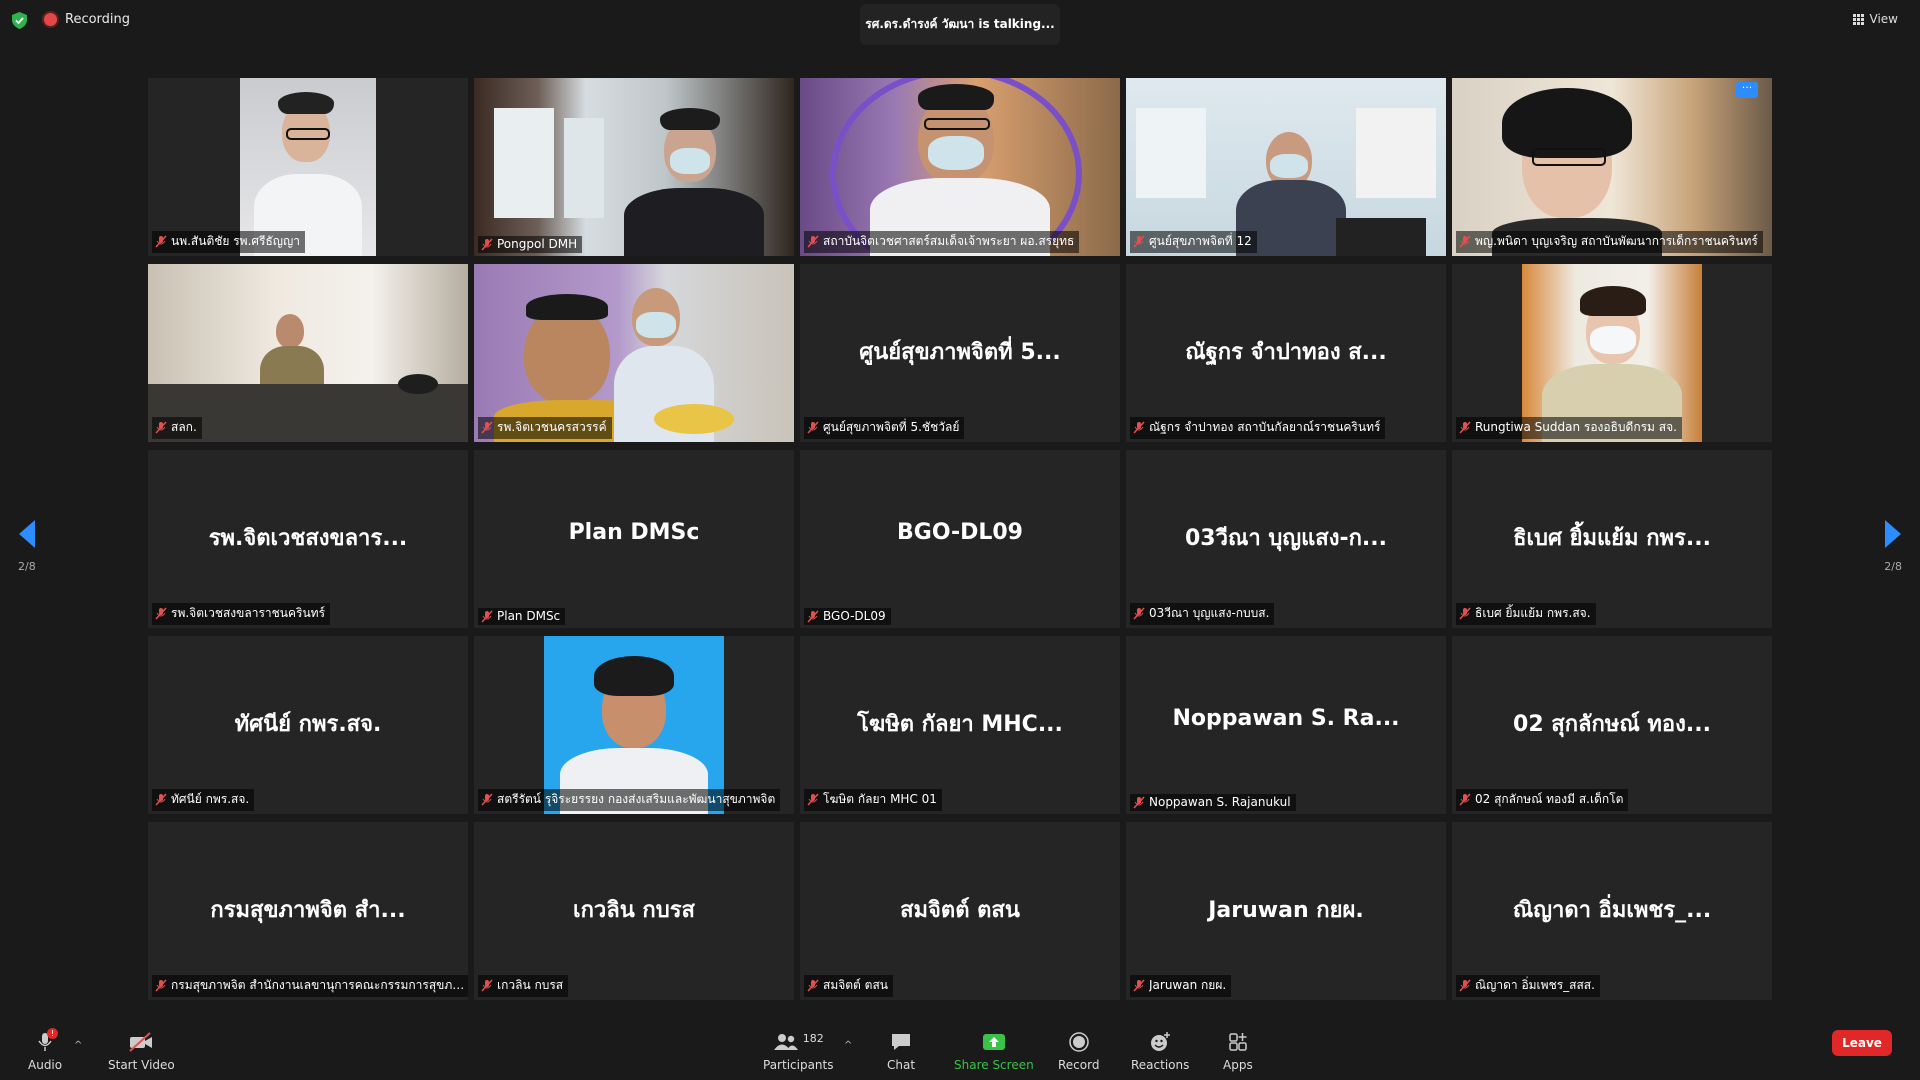  Describe the element at coordinates (994, 1052) in the screenshot. I see `share-screen-button: Share Screen` at that location.